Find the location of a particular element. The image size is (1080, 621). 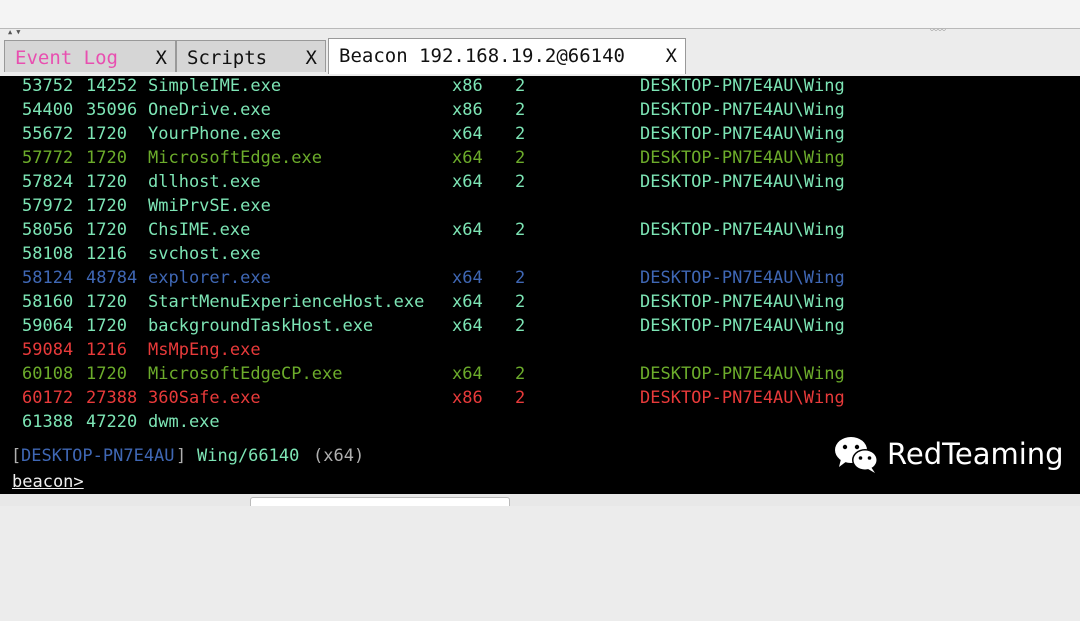

status-host: DESKTOP-PN7E4AU is located at coordinates (98, 456).